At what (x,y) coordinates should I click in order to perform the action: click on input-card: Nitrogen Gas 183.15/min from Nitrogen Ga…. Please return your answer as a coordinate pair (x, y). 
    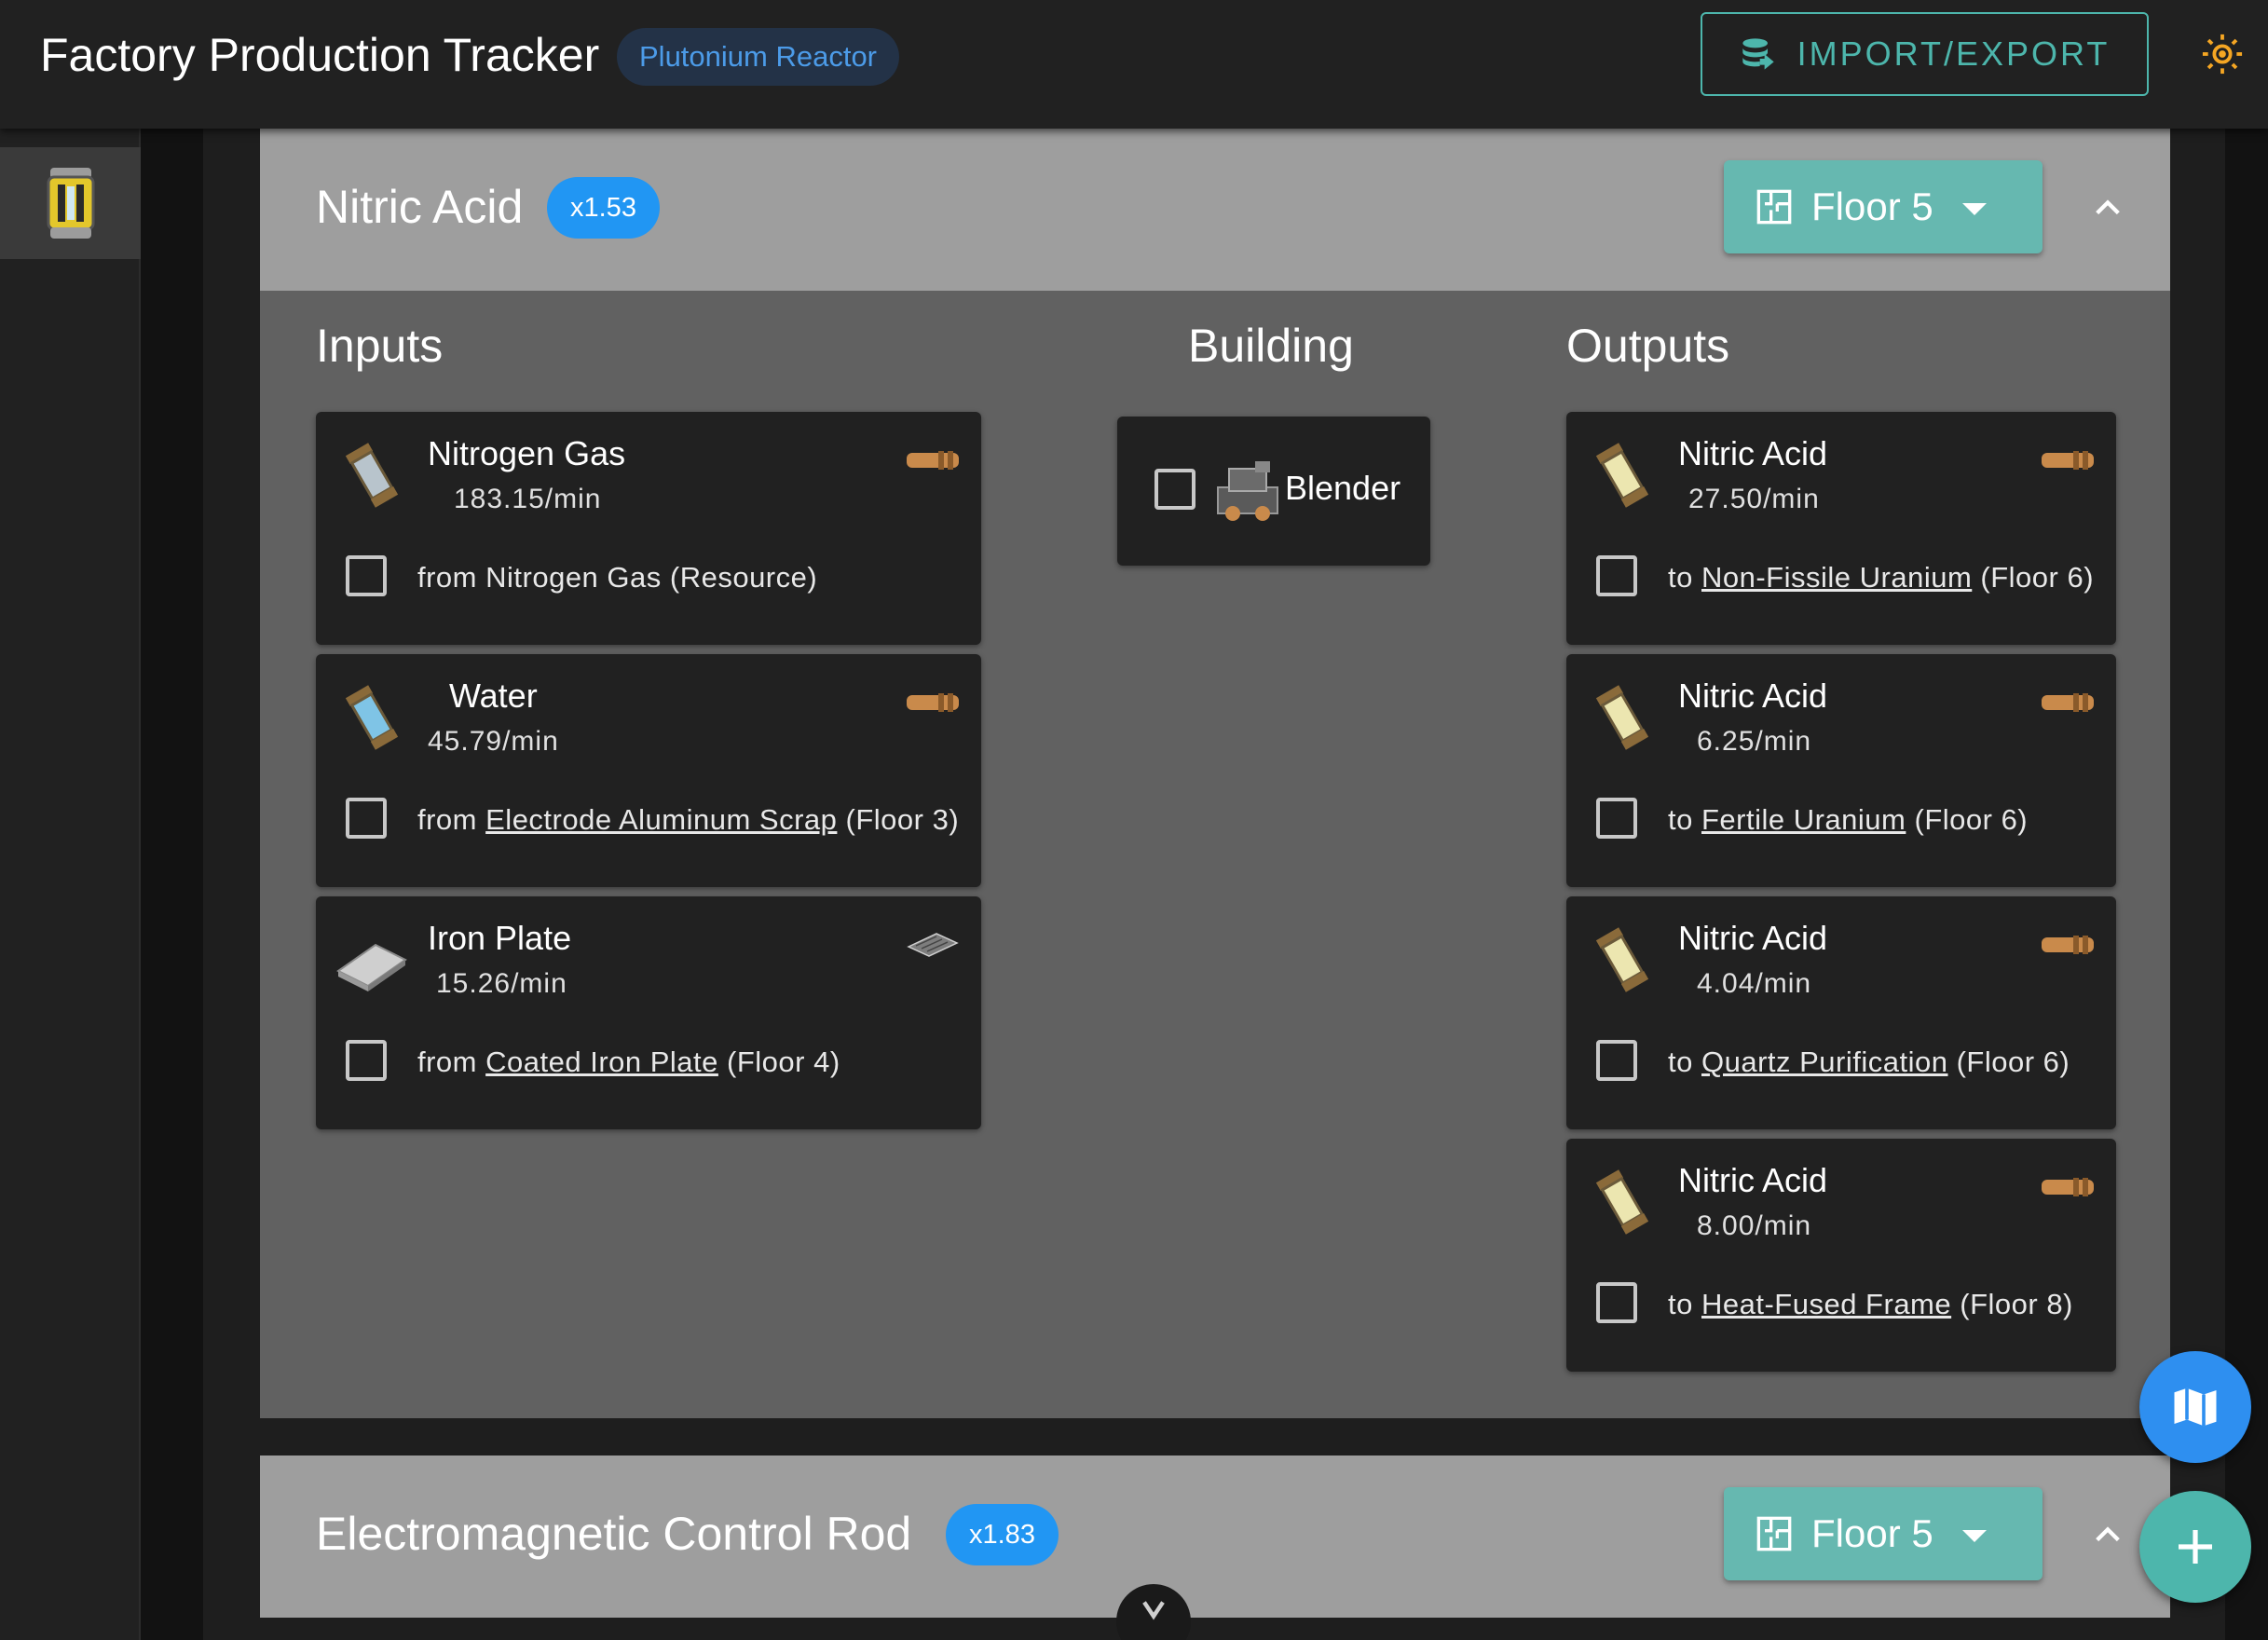
    Looking at the image, I should click on (648, 528).